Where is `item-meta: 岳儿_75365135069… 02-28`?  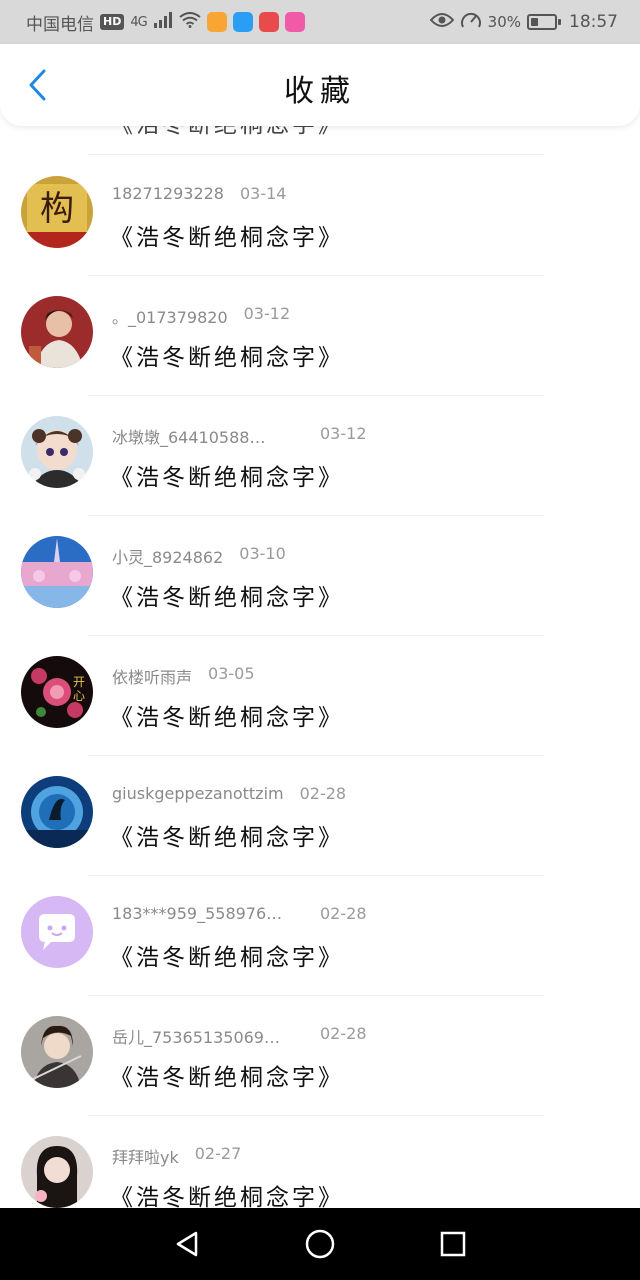 item-meta: 岳儿_75365135069… 02-28 is located at coordinates (239, 1036).